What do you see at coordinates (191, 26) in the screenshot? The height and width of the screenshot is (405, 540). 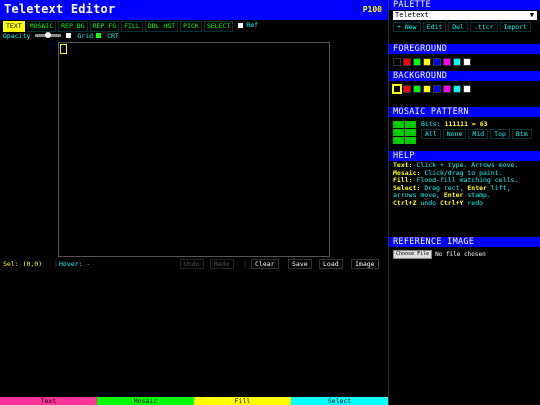 I see `tool-pick-button: PICK` at bounding box center [191, 26].